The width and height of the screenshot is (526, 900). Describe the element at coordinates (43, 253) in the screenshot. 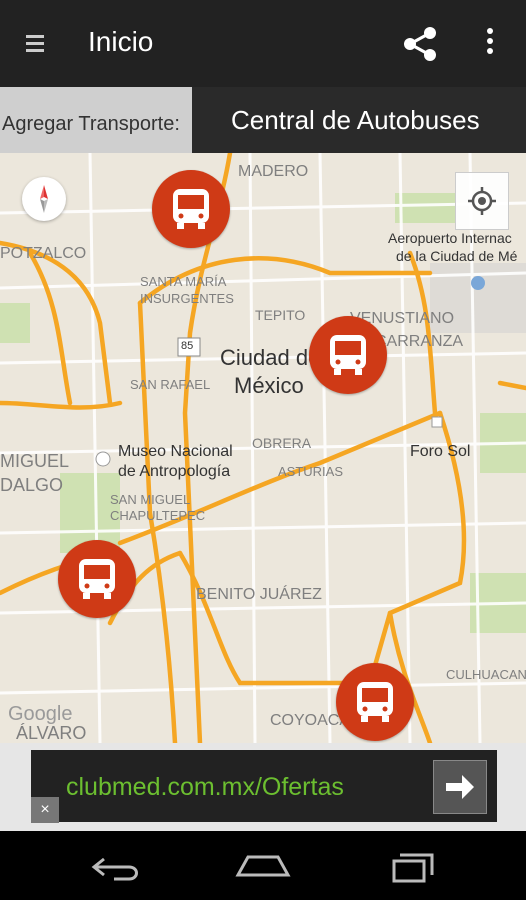

I see `map-label-potzalco: POTZALCO` at that location.